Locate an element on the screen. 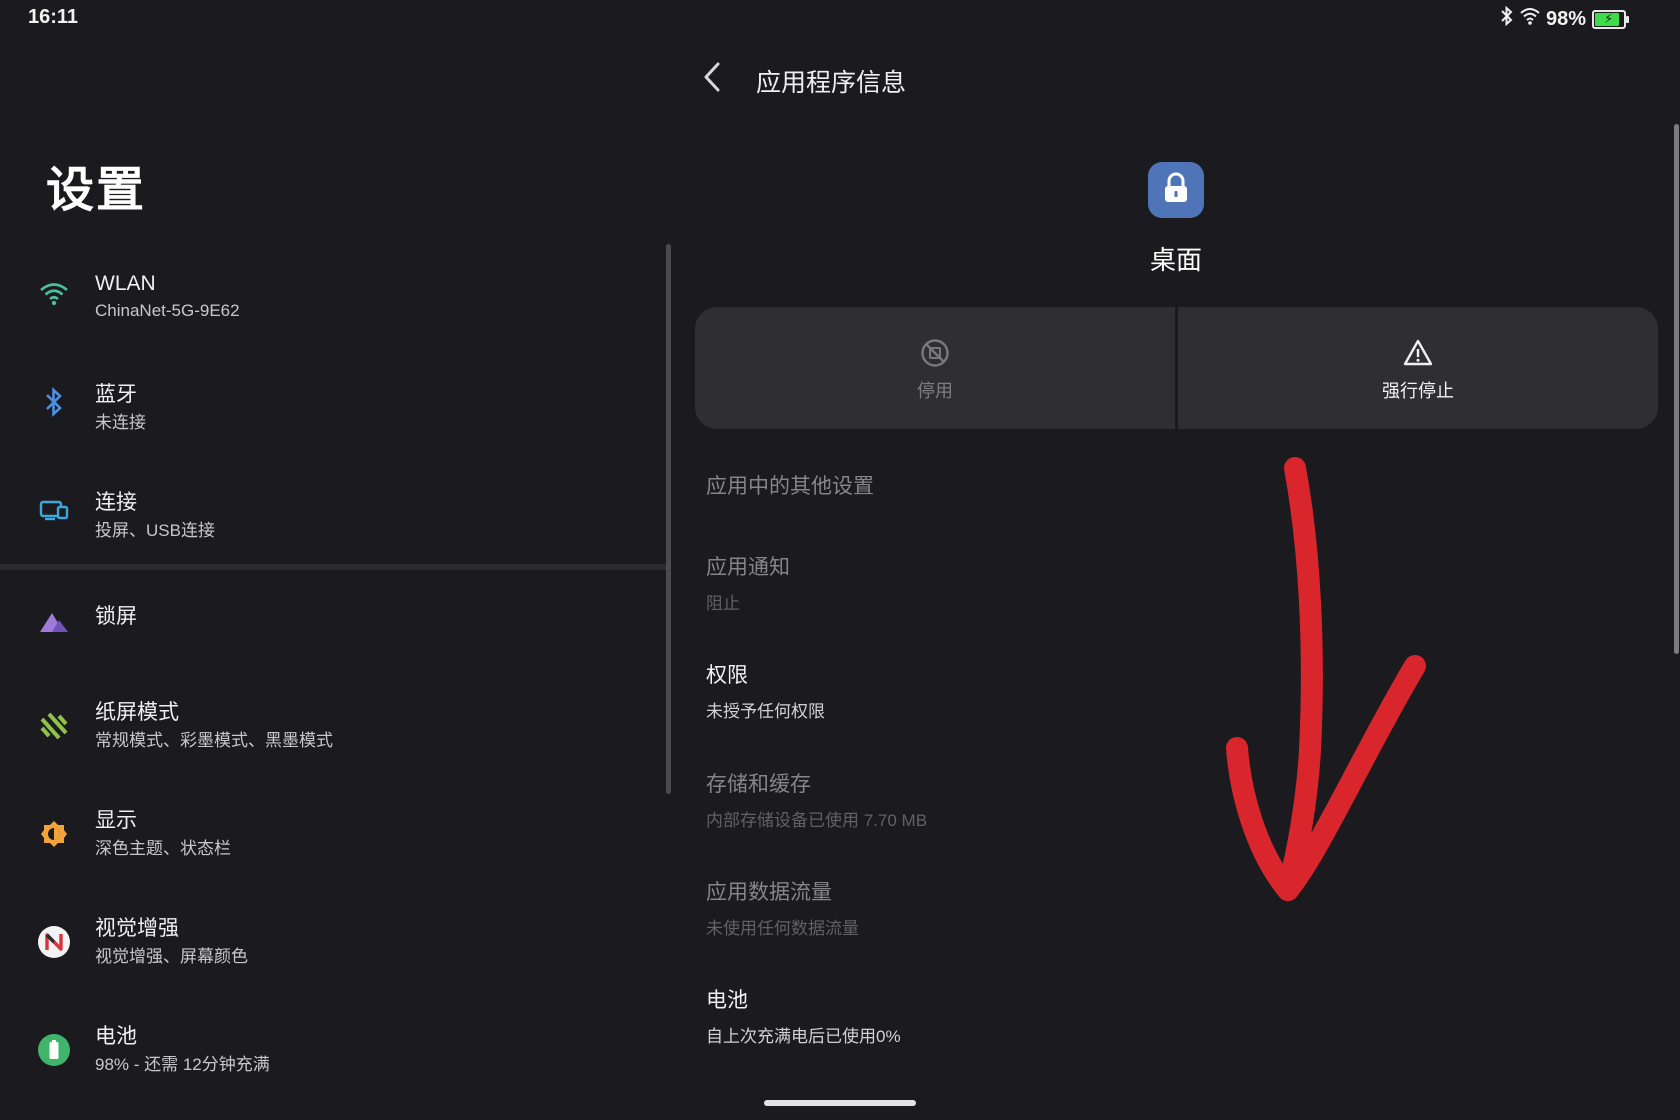 The height and width of the screenshot is (1120, 1680). back-button is located at coordinates (712, 77).